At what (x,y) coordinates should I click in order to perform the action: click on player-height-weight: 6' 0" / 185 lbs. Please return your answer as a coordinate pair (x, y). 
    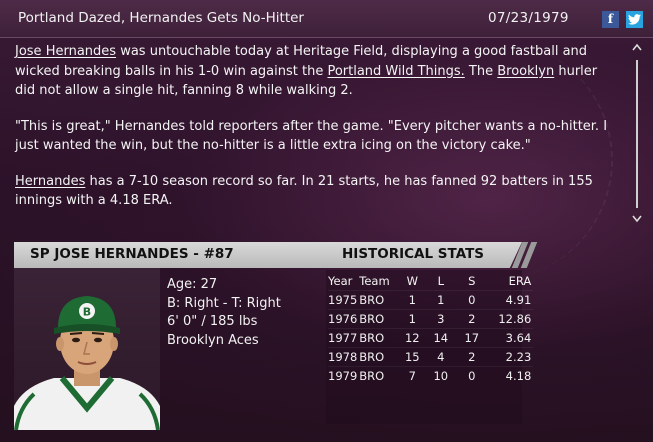
    Looking at the image, I should click on (212, 321).